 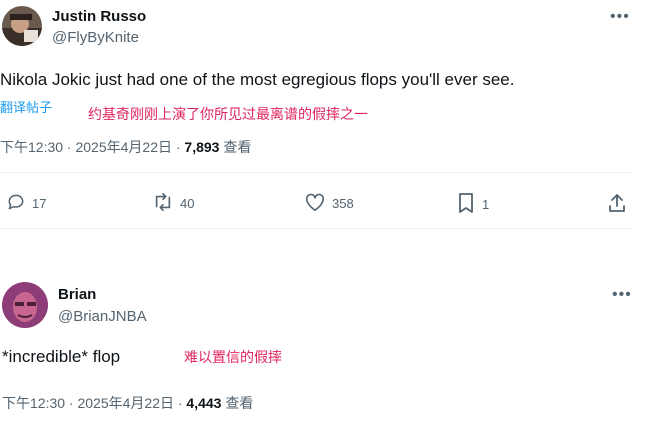 What do you see at coordinates (315, 203) in the screenshot?
I see `like-icon` at bounding box center [315, 203].